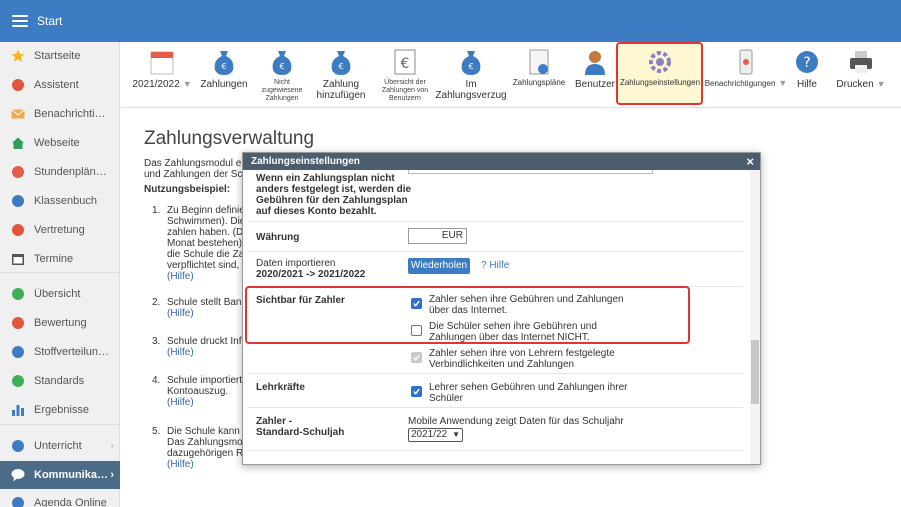  I want to click on lesson-icon, so click(18, 446).